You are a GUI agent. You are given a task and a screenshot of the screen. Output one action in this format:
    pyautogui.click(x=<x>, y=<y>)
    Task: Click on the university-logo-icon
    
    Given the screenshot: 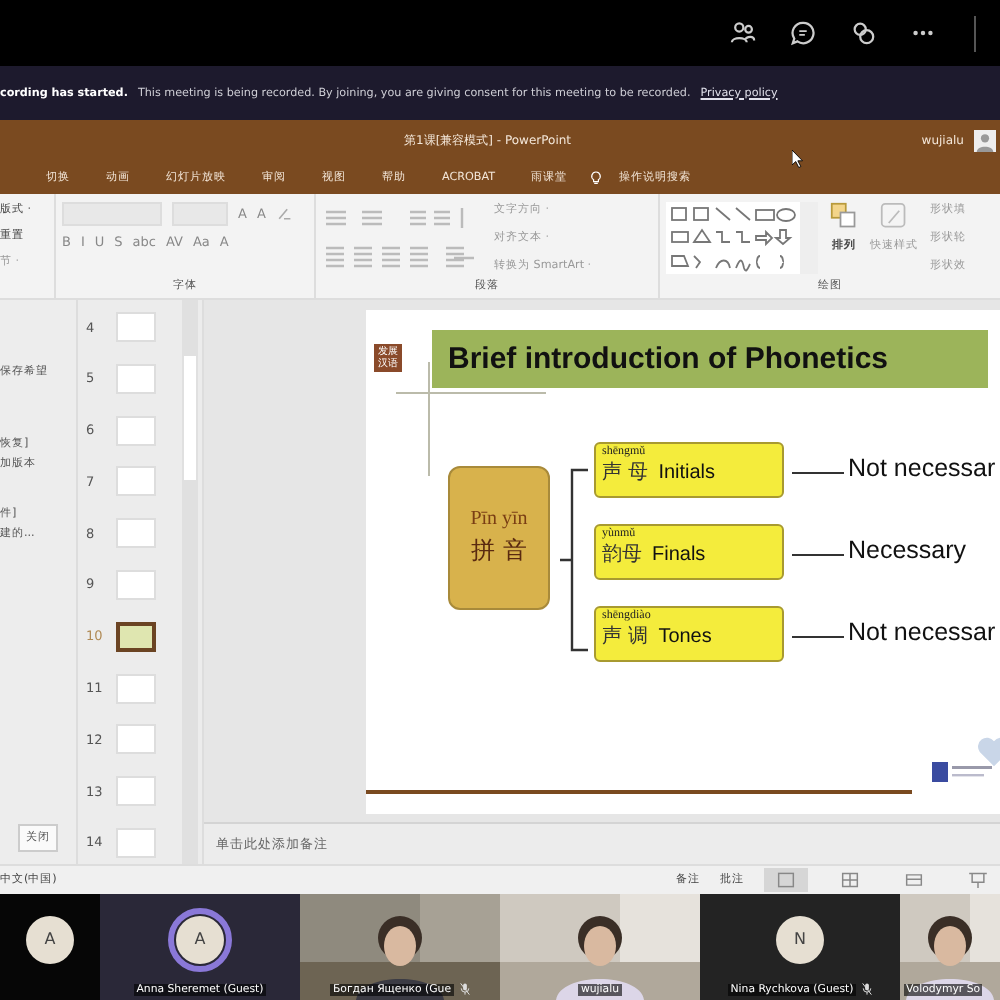 What is the action you would take?
    pyautogui.click(x=962, y=772)
    